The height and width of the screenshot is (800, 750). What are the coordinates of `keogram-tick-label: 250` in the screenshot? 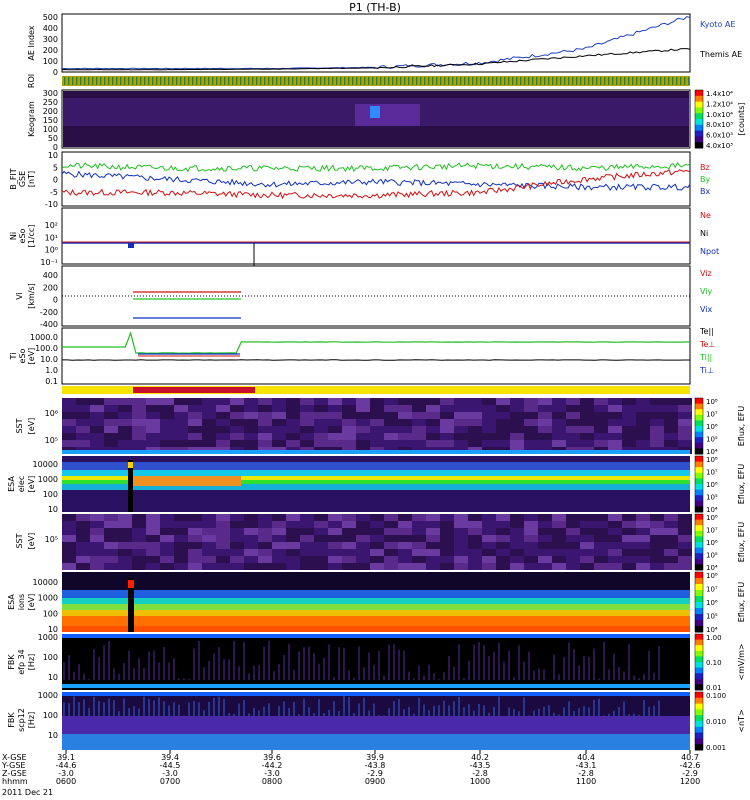 It's located at (50, 102).